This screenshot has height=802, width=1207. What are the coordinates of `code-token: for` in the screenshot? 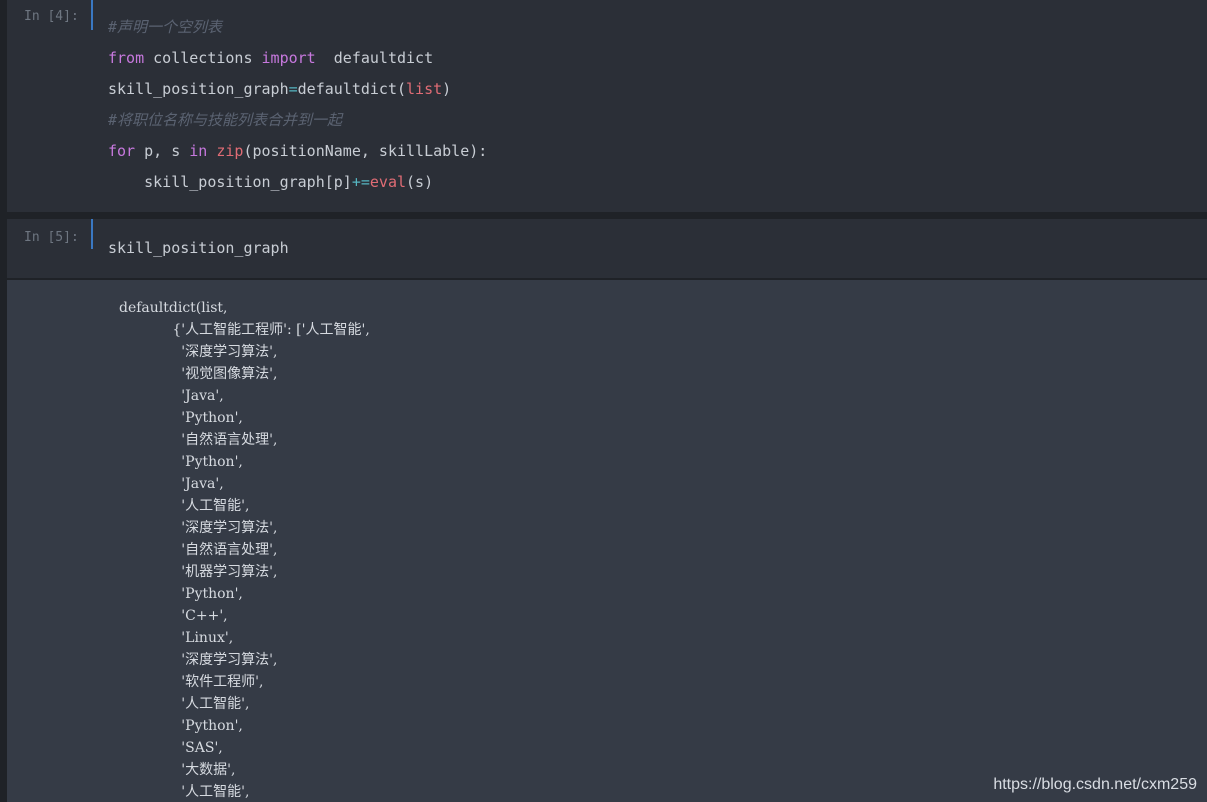 It's located at (122, 151).